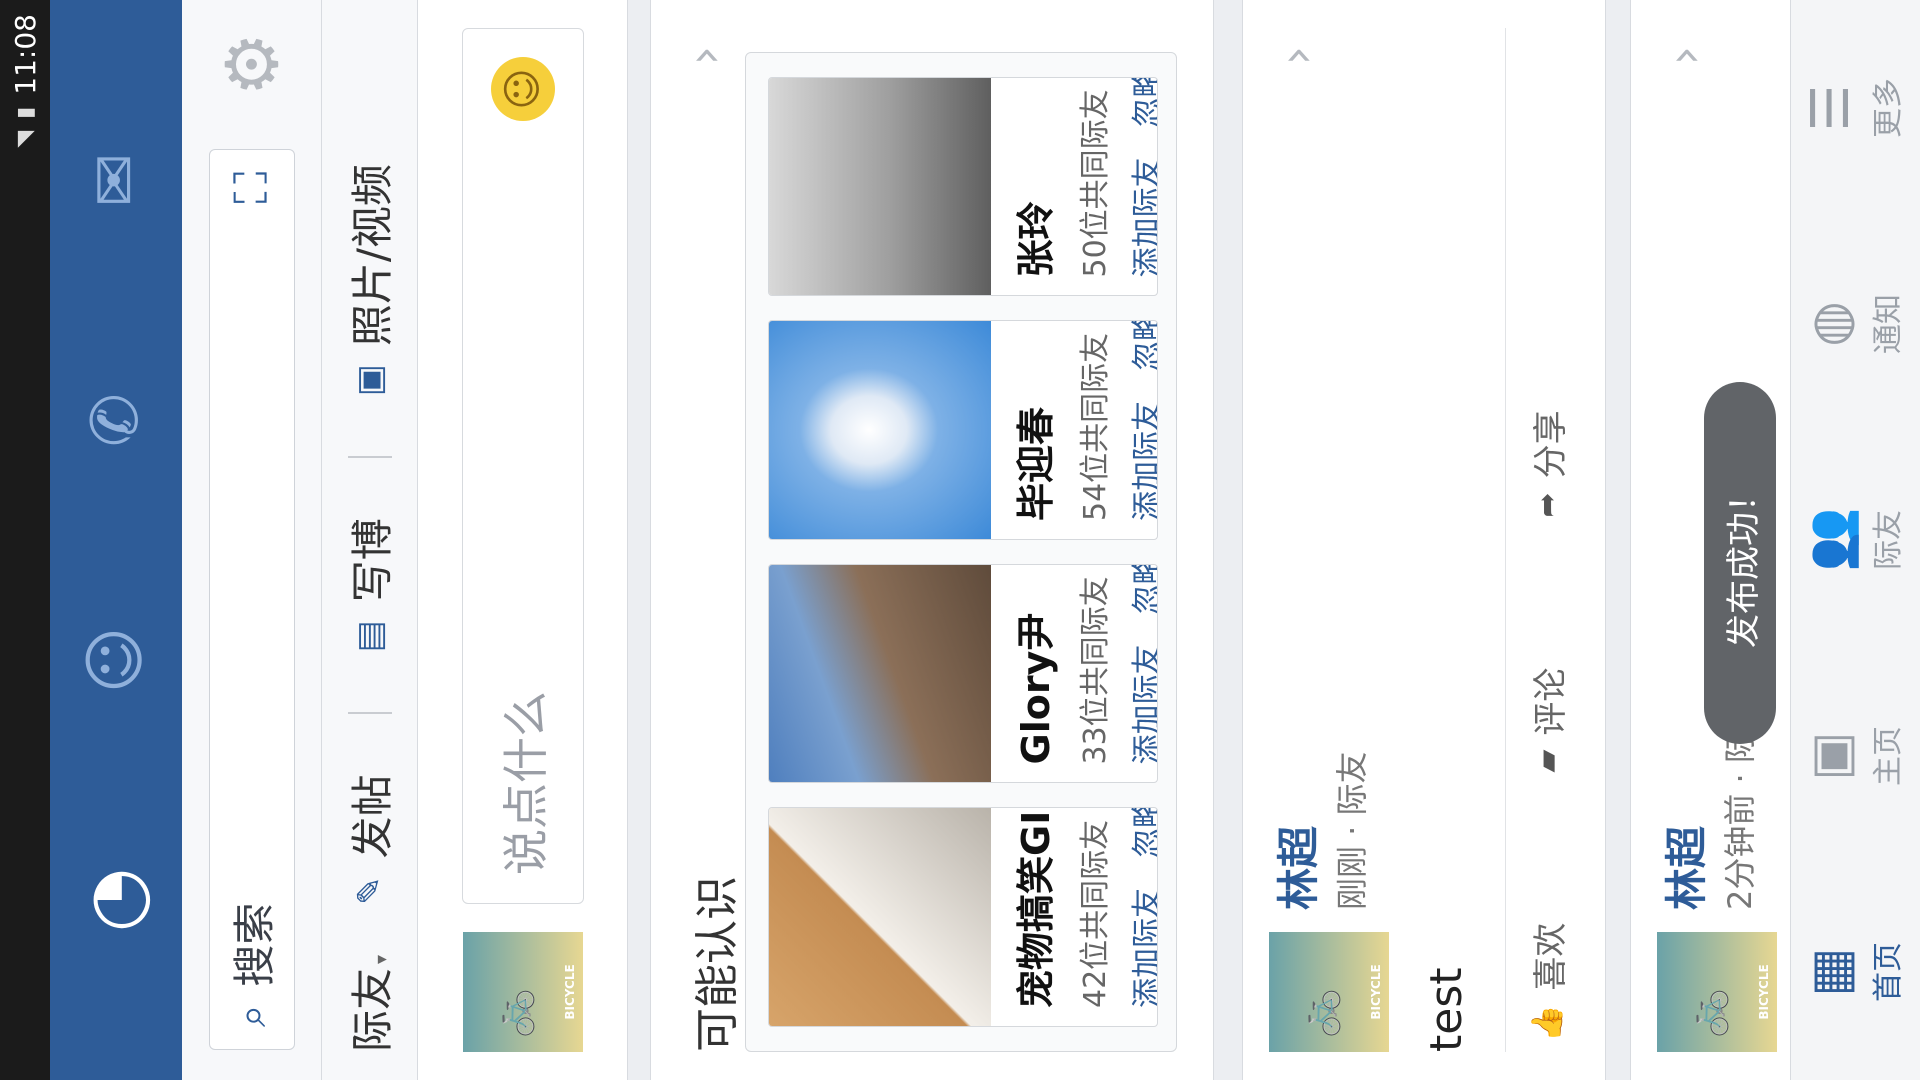 The image size is (1920, 1080). Describe the element at coordinates (525, 783) in the screenshot. I see `status-placeholder: 说点什么` at that location.